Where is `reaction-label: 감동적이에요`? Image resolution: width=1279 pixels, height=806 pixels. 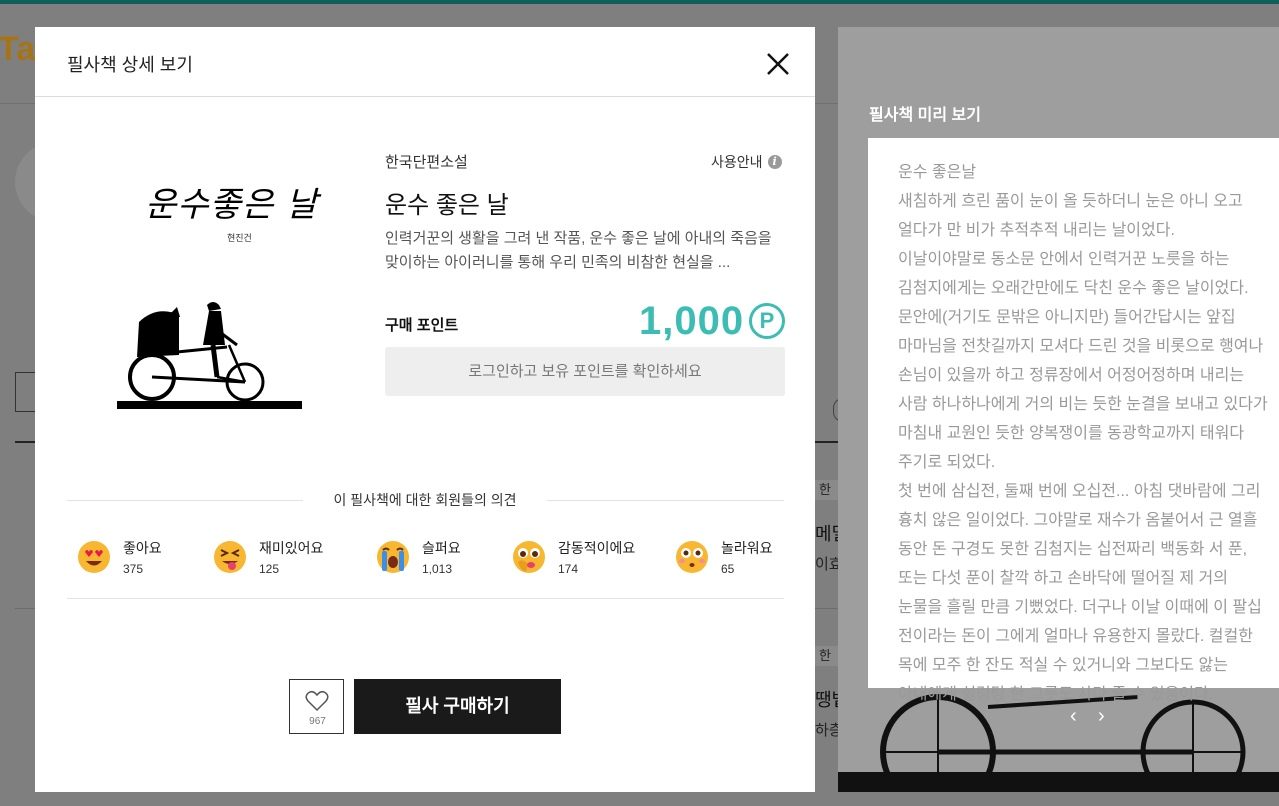 reaction-label: 감동적이에요 is located at coordinates (596, 548).